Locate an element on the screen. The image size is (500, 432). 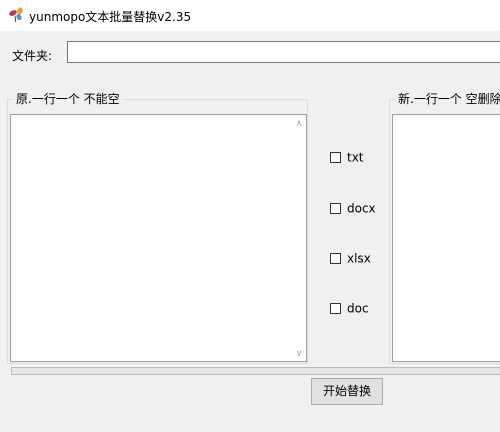
progress-bar is located at coordinates (255, 371).